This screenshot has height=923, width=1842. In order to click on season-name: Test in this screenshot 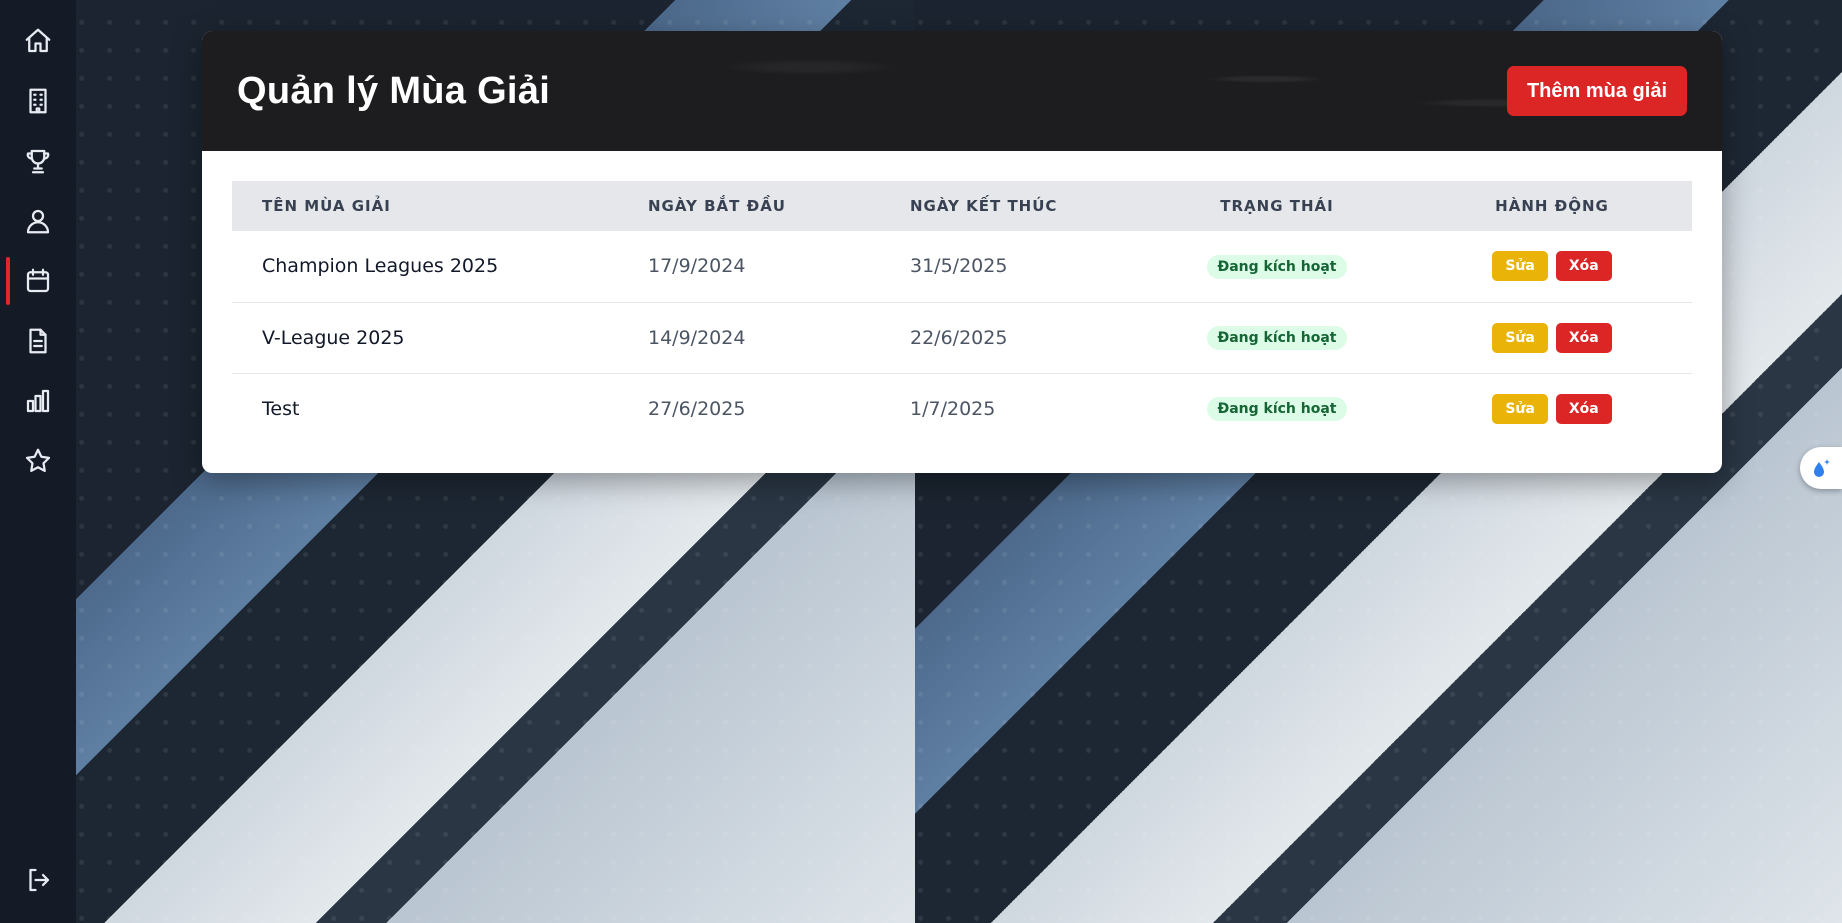, I will do `click(281, 408)`.